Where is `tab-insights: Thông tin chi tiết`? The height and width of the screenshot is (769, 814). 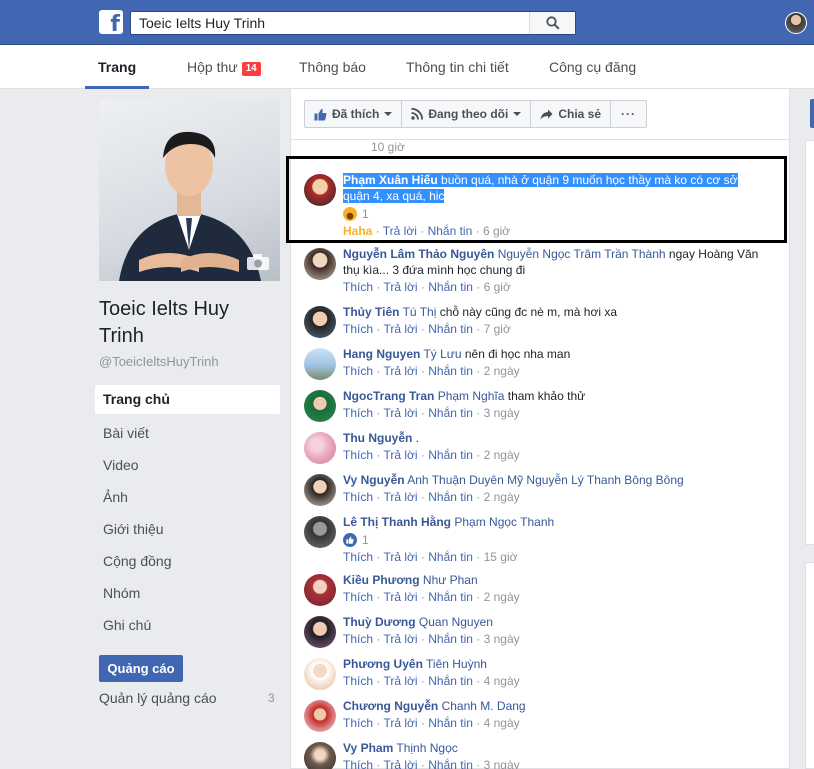
tab-insights: Thông tin chi tiết is located at coordinates (457, 67).